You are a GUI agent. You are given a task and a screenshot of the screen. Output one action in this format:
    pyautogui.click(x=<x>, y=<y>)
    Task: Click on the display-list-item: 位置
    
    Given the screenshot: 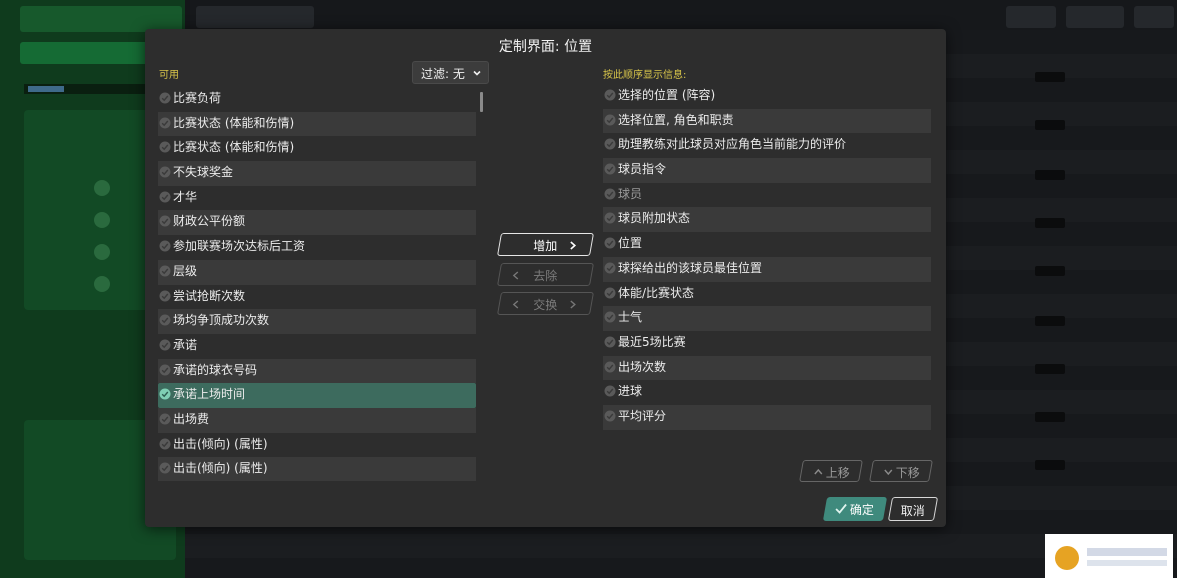 What is the action you would take?
    pyautogui.click(x=767, y=244)
    